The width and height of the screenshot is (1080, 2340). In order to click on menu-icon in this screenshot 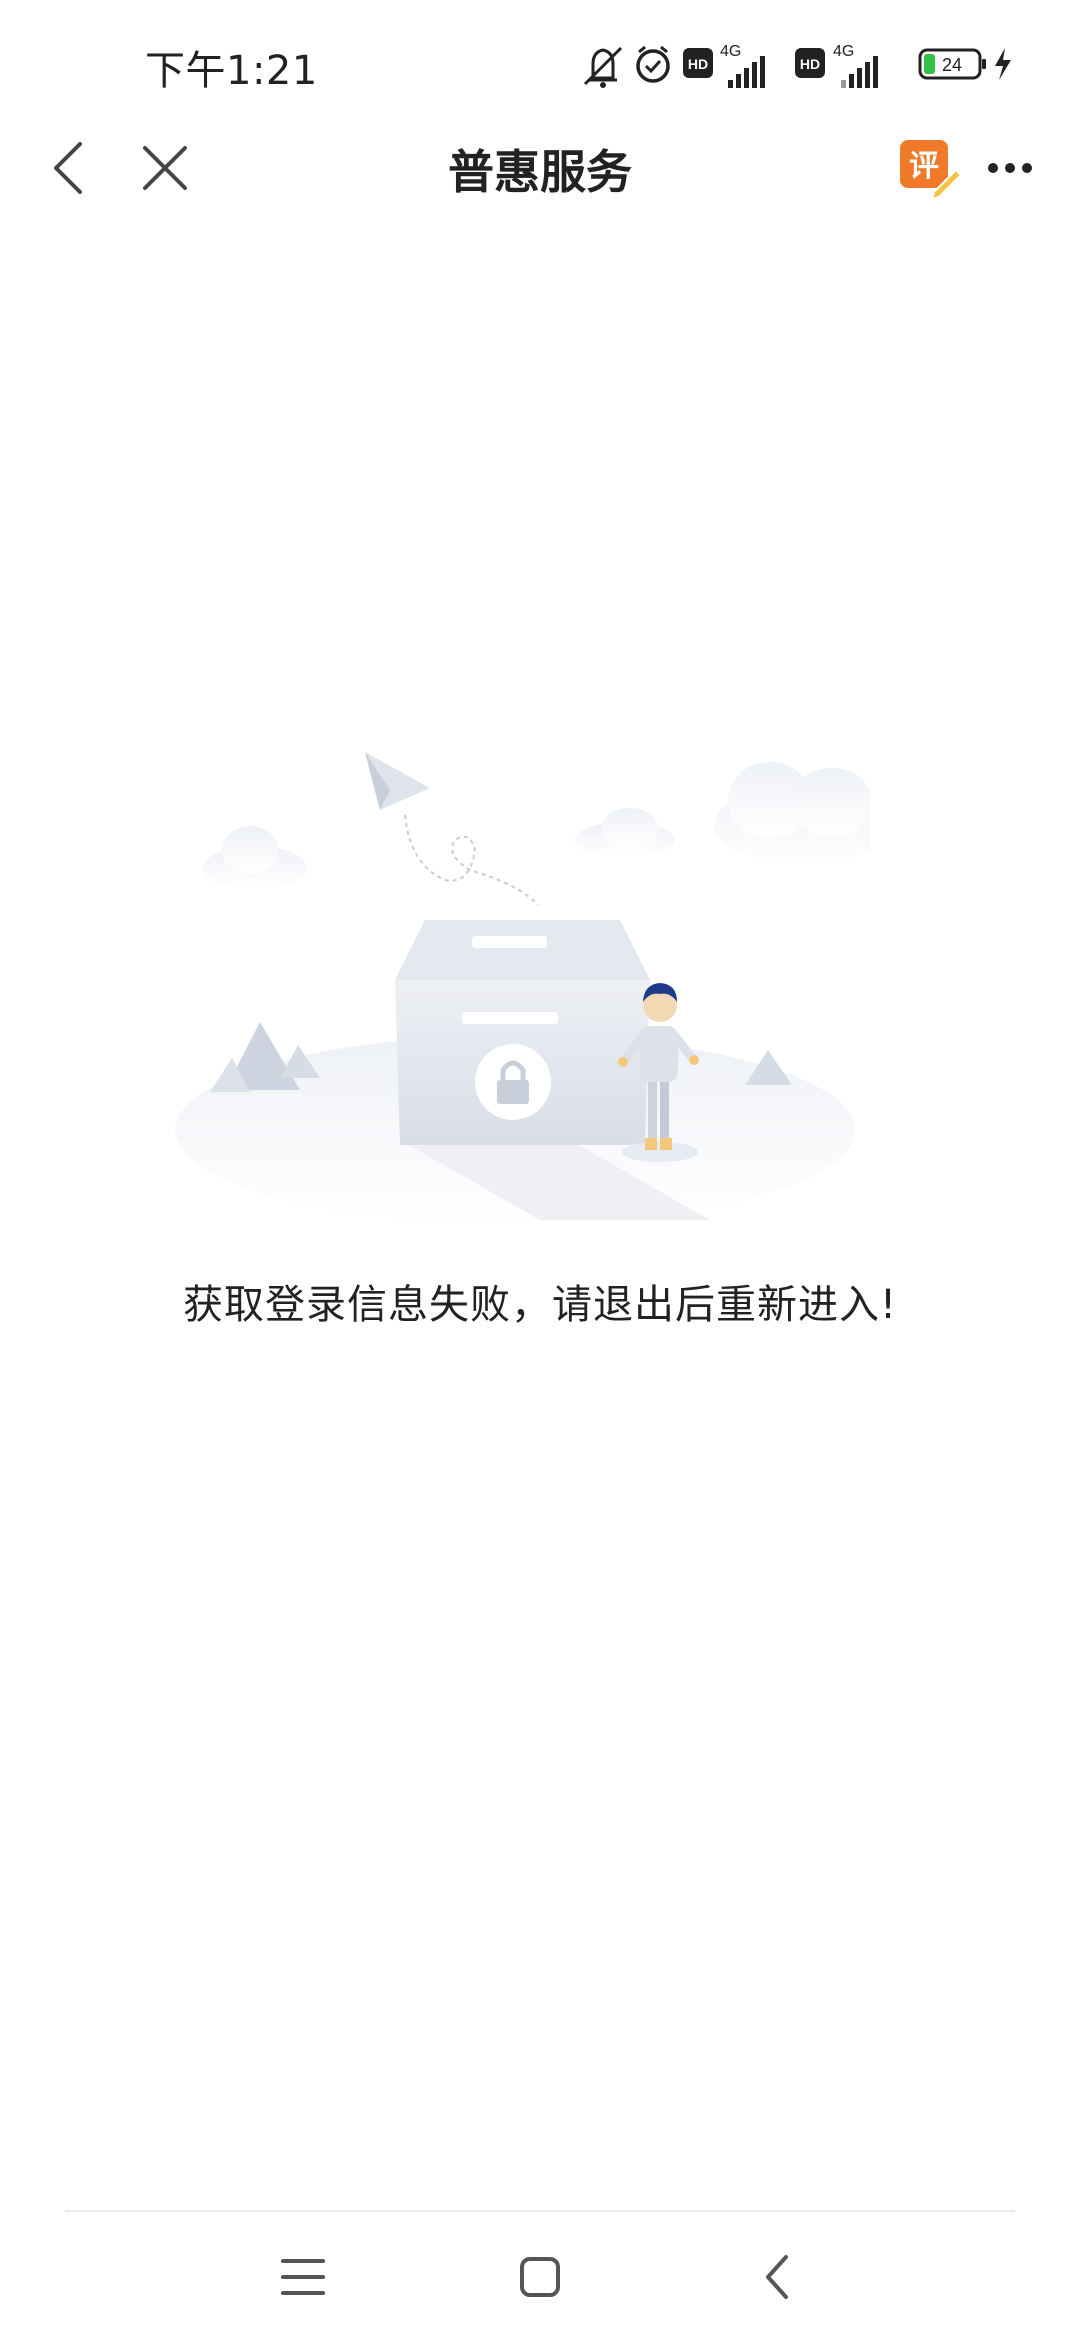, I will do `click(303, 2277)`.